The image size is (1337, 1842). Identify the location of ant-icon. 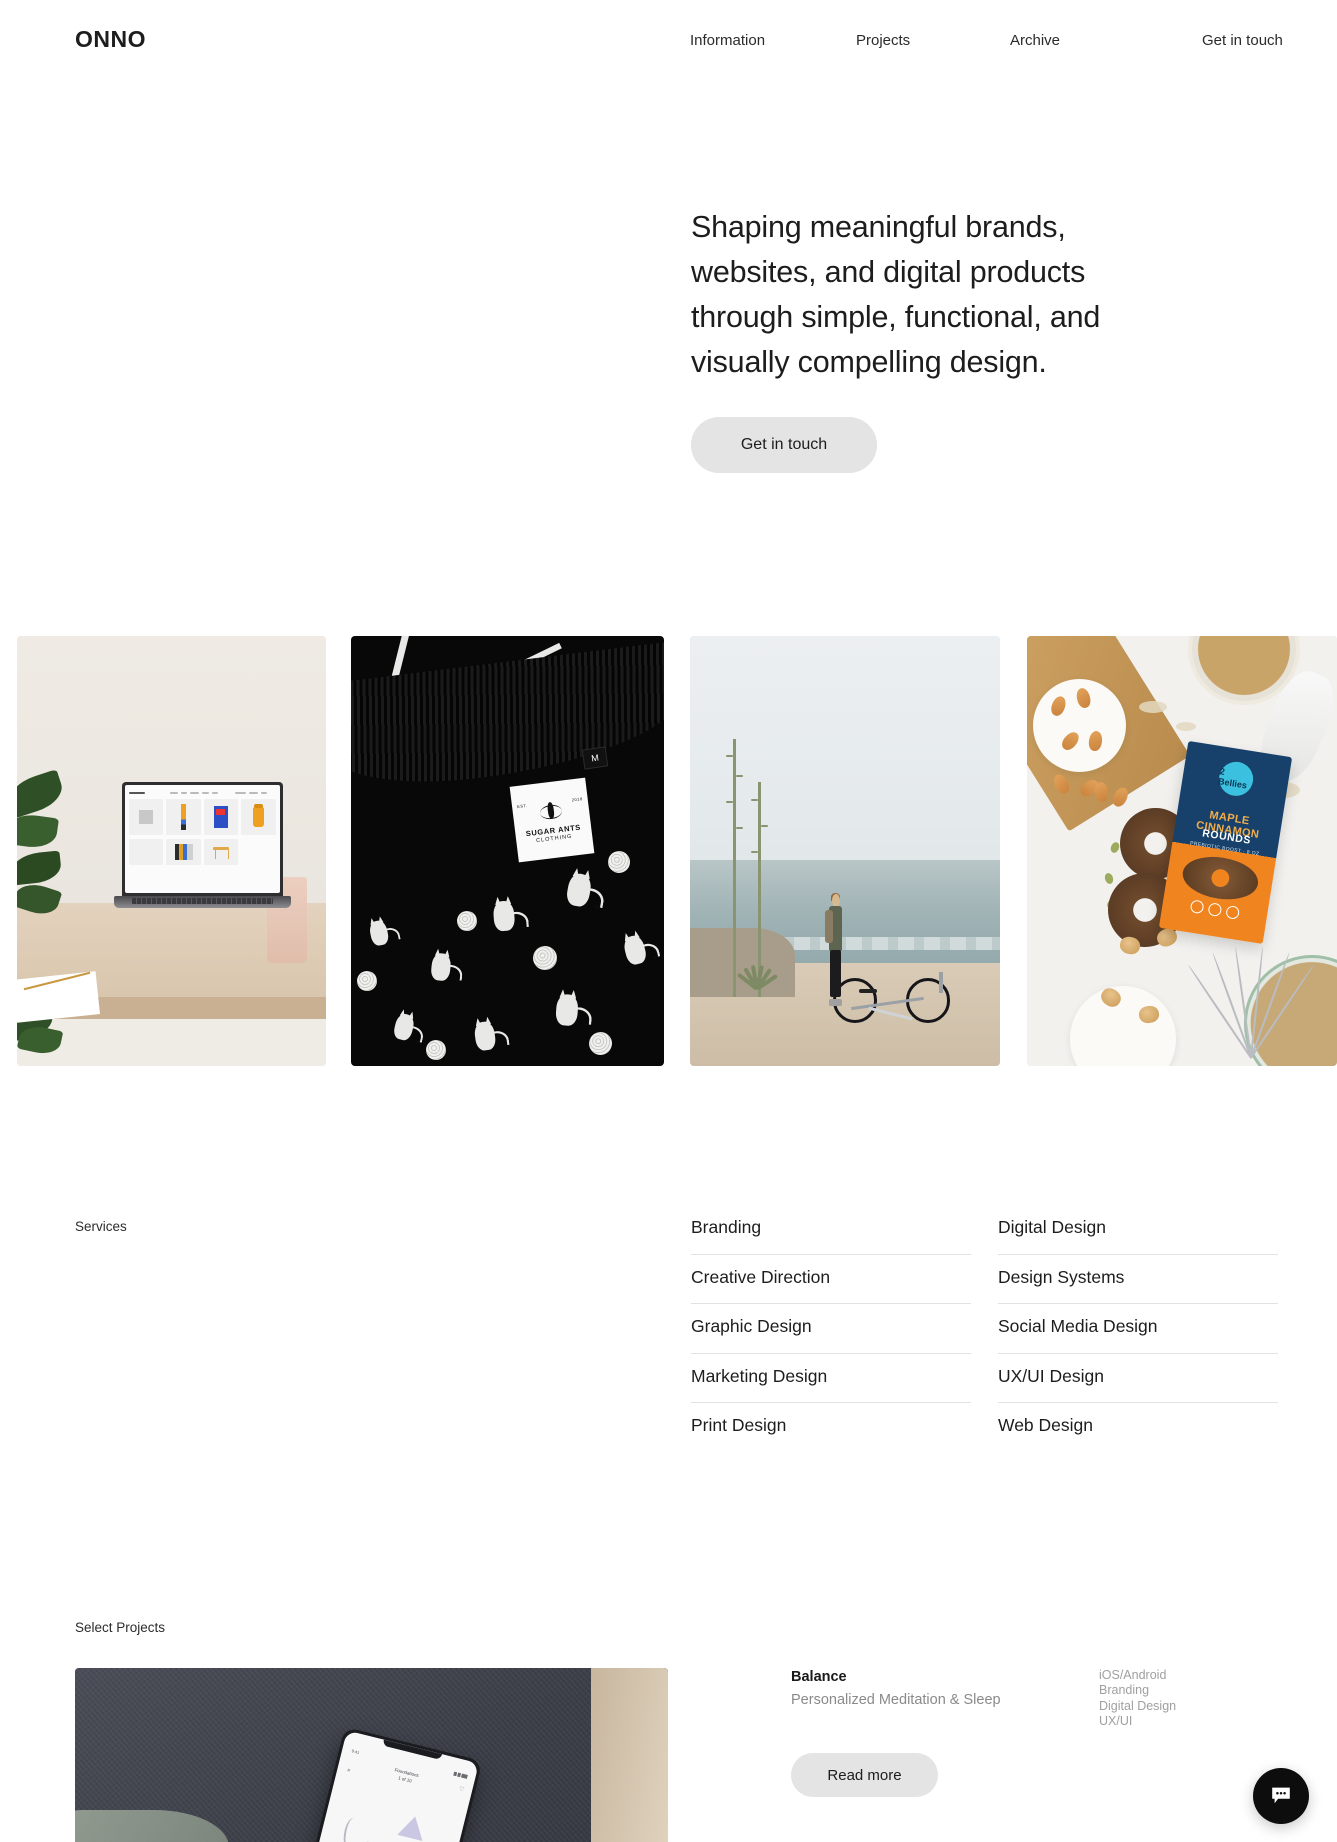
(550, 811).